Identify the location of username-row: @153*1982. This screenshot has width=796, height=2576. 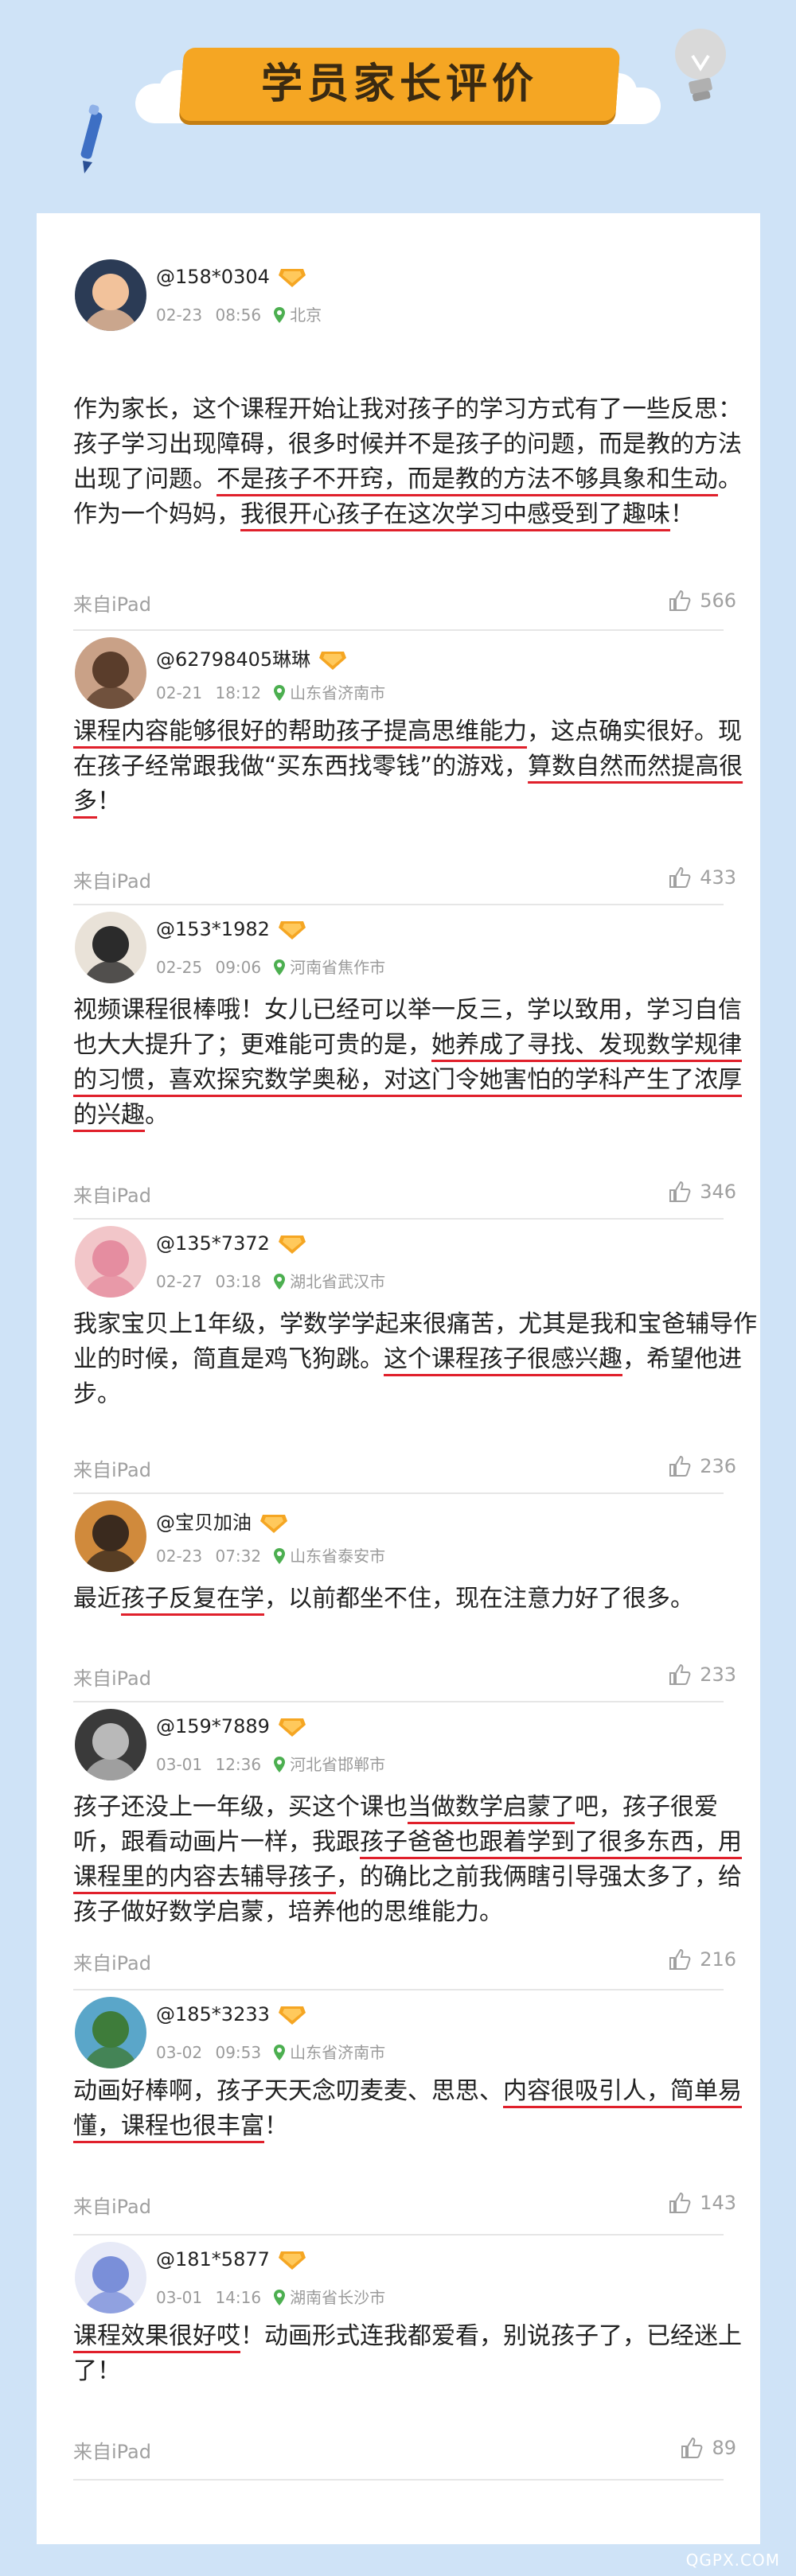
(231, 929).